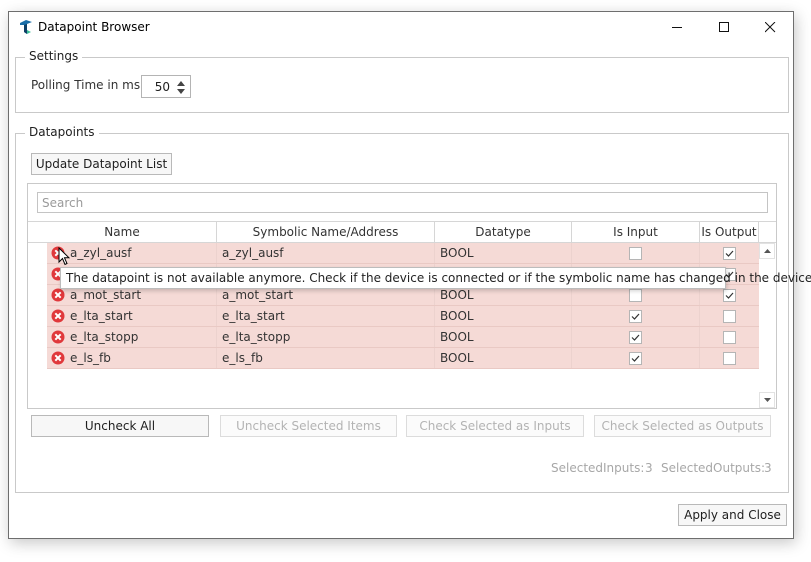 This screenshot has width=811, height=562. What do you see at coordinates (326, 337) in the screenshot?
I see `symbolic-cell: e_lta_stopp` at bounding box center [326, 337].